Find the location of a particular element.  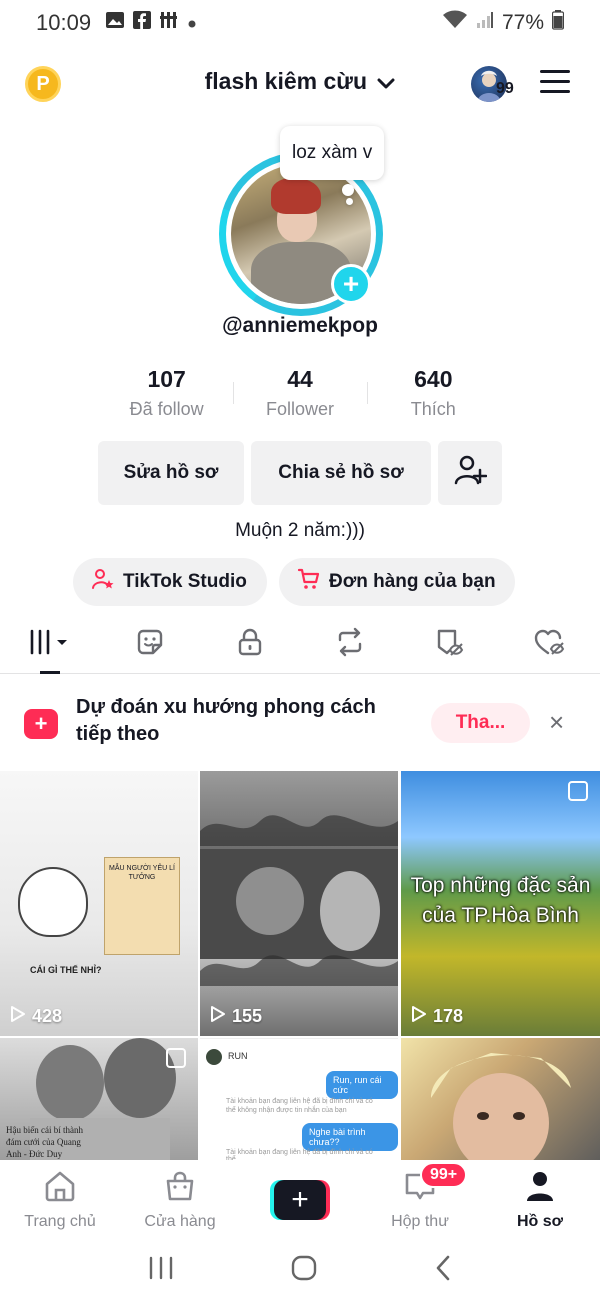

orders-label: Đơn hàng của bạn is located at coordinates (412, 581).